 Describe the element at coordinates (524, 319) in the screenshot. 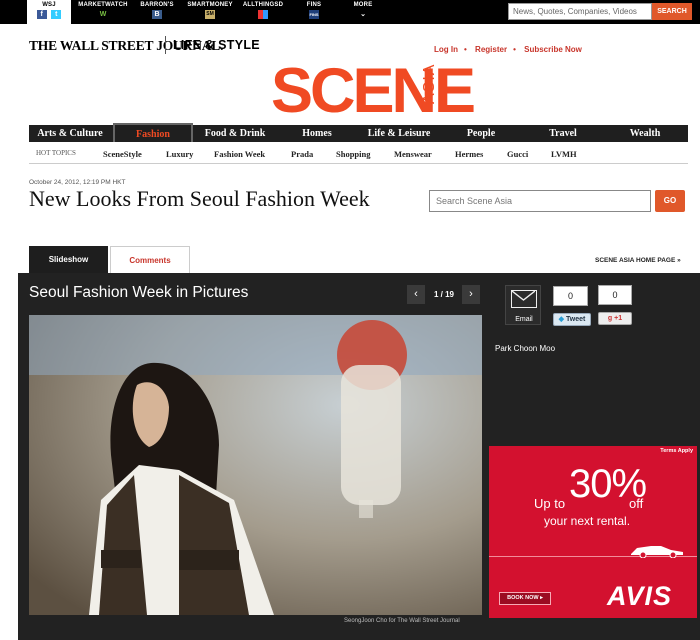

I see `email-label: Email` at that location.